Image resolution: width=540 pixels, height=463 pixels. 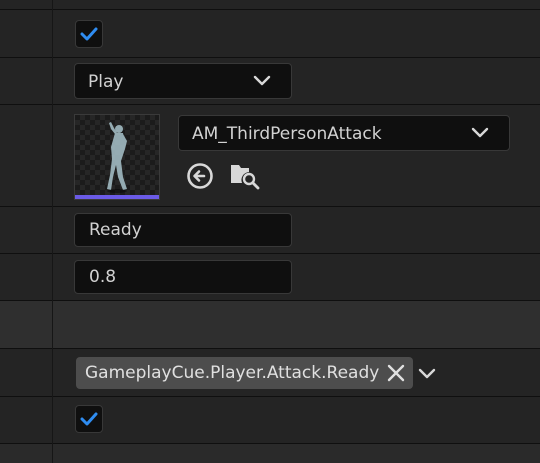 I want to click on montage-asset-dropdown: AM_ThirdPersonAttack, so click(x=344, y=133).